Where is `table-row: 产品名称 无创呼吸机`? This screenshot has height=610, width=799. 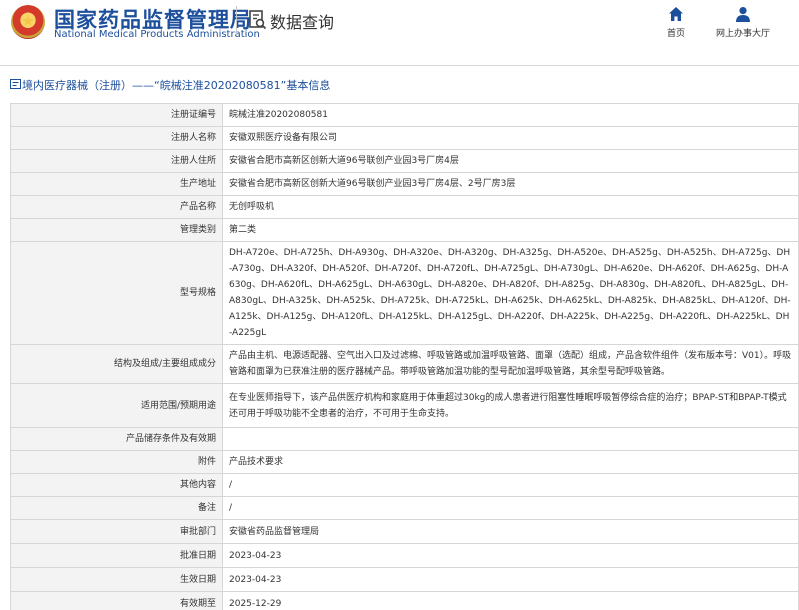
table-row: 产品名称 无创呼吸机 is located at coordinates (404, 207).